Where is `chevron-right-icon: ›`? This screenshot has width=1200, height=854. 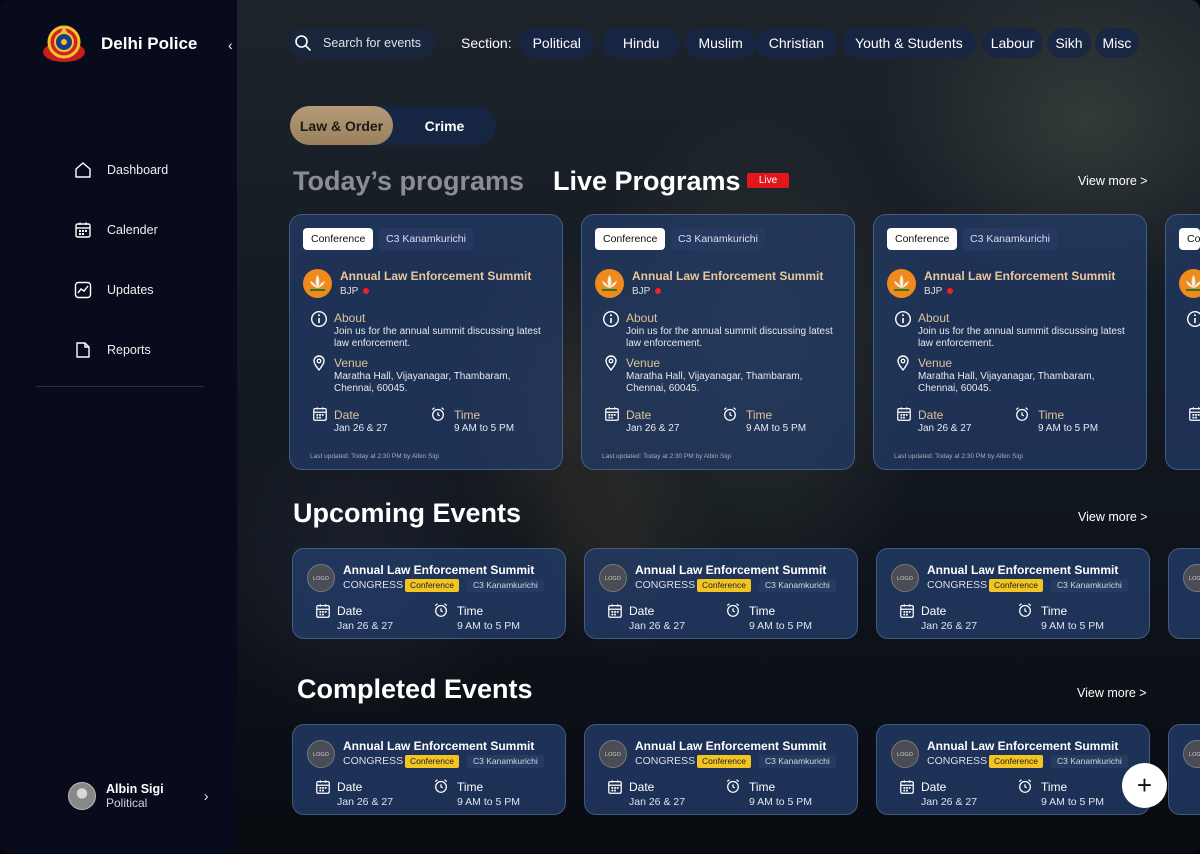 chevron-right-icon: › is located at coordinates (206, 796).